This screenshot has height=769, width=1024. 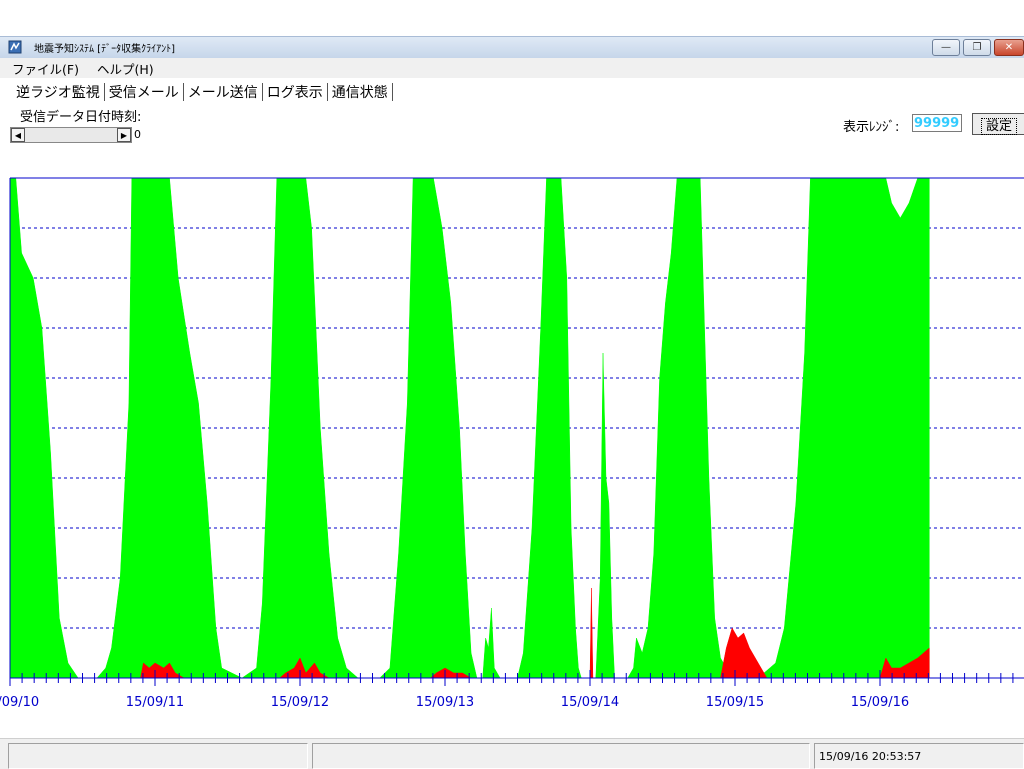 What do you see at coordinates (15, 47) in the screenshot?
I see `app-icon` at bounding box center [15, 47].